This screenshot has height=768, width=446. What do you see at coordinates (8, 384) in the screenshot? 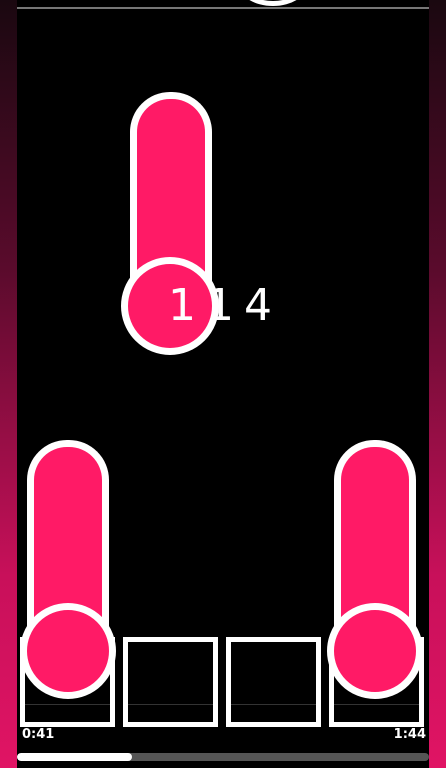
I see `left-side-gradient` at bounding box center [8, 384].